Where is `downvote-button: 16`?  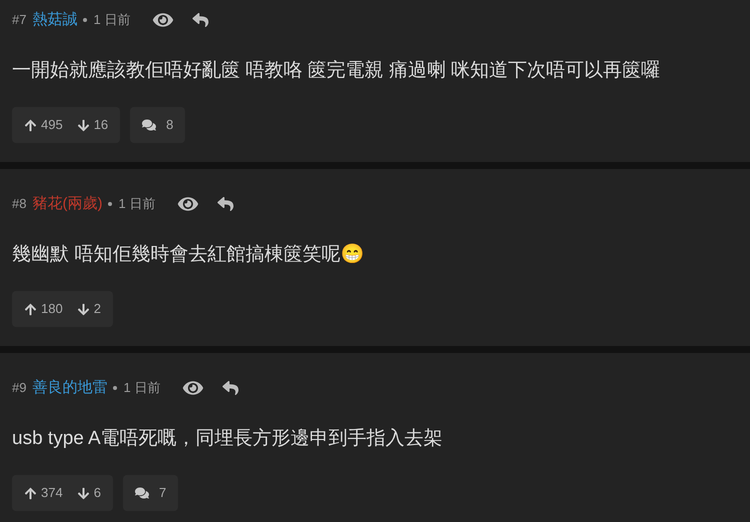
downvote-button: 16 is located at coordinates (92, 125).